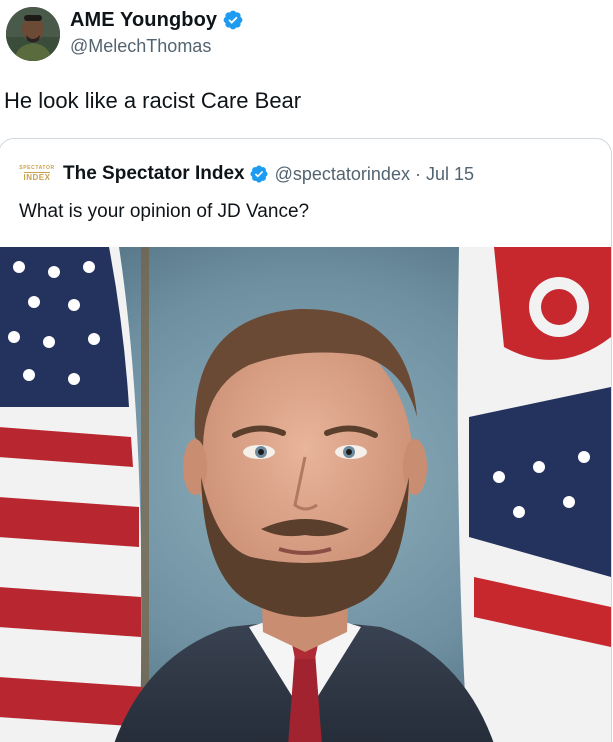 The height and width of the screenshot is (742, 613). I want to click on author-avatar, so click(33, 34).